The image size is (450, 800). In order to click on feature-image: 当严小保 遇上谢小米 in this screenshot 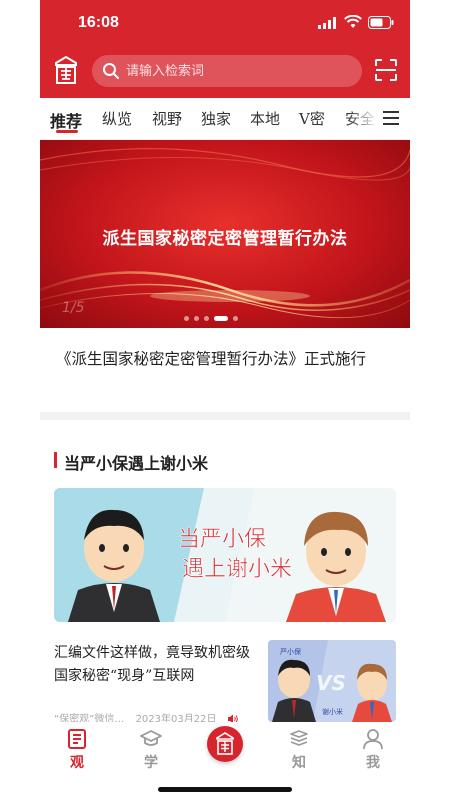, I will do `click(225, 555)`.